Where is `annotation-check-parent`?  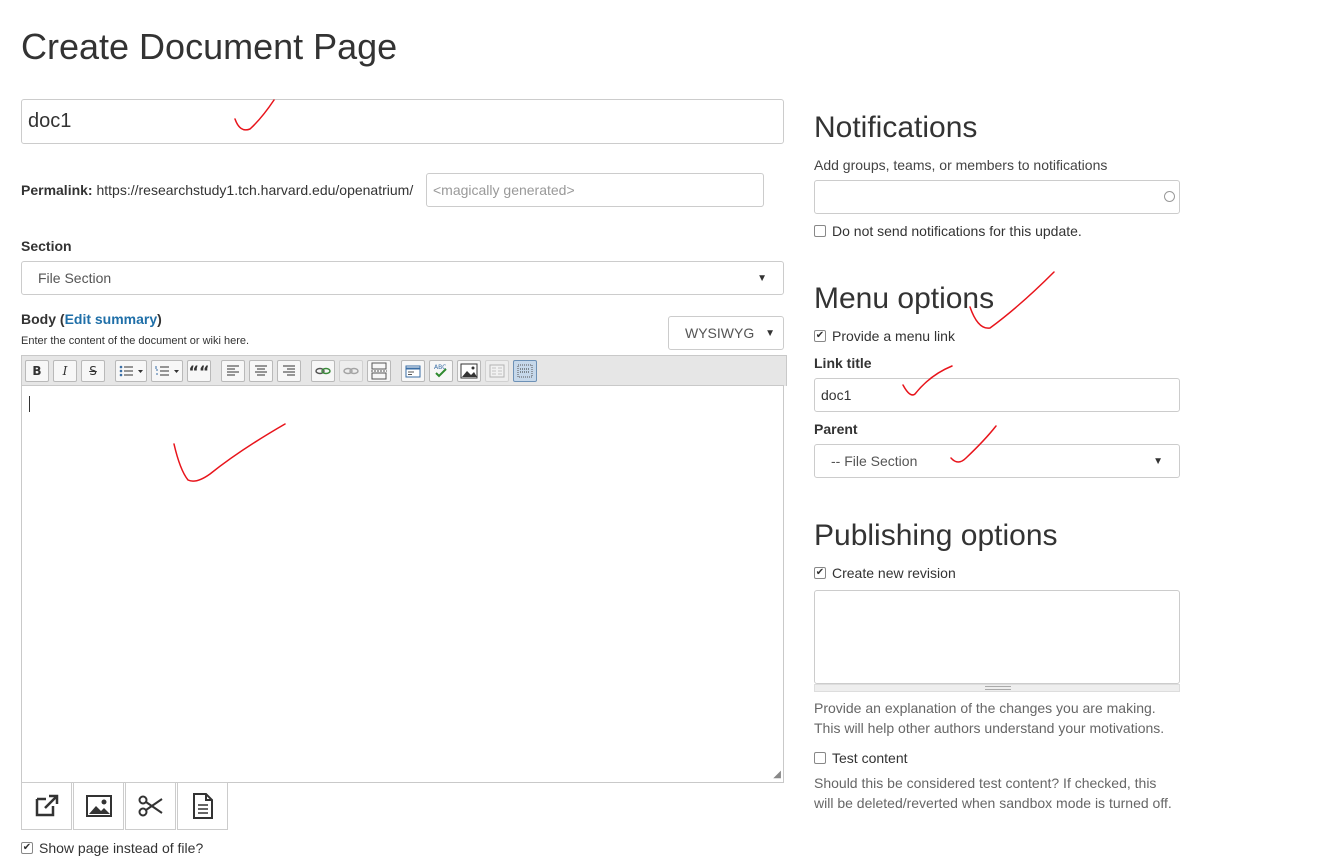 annotation-check-parent is located at coordinates (973, 444).